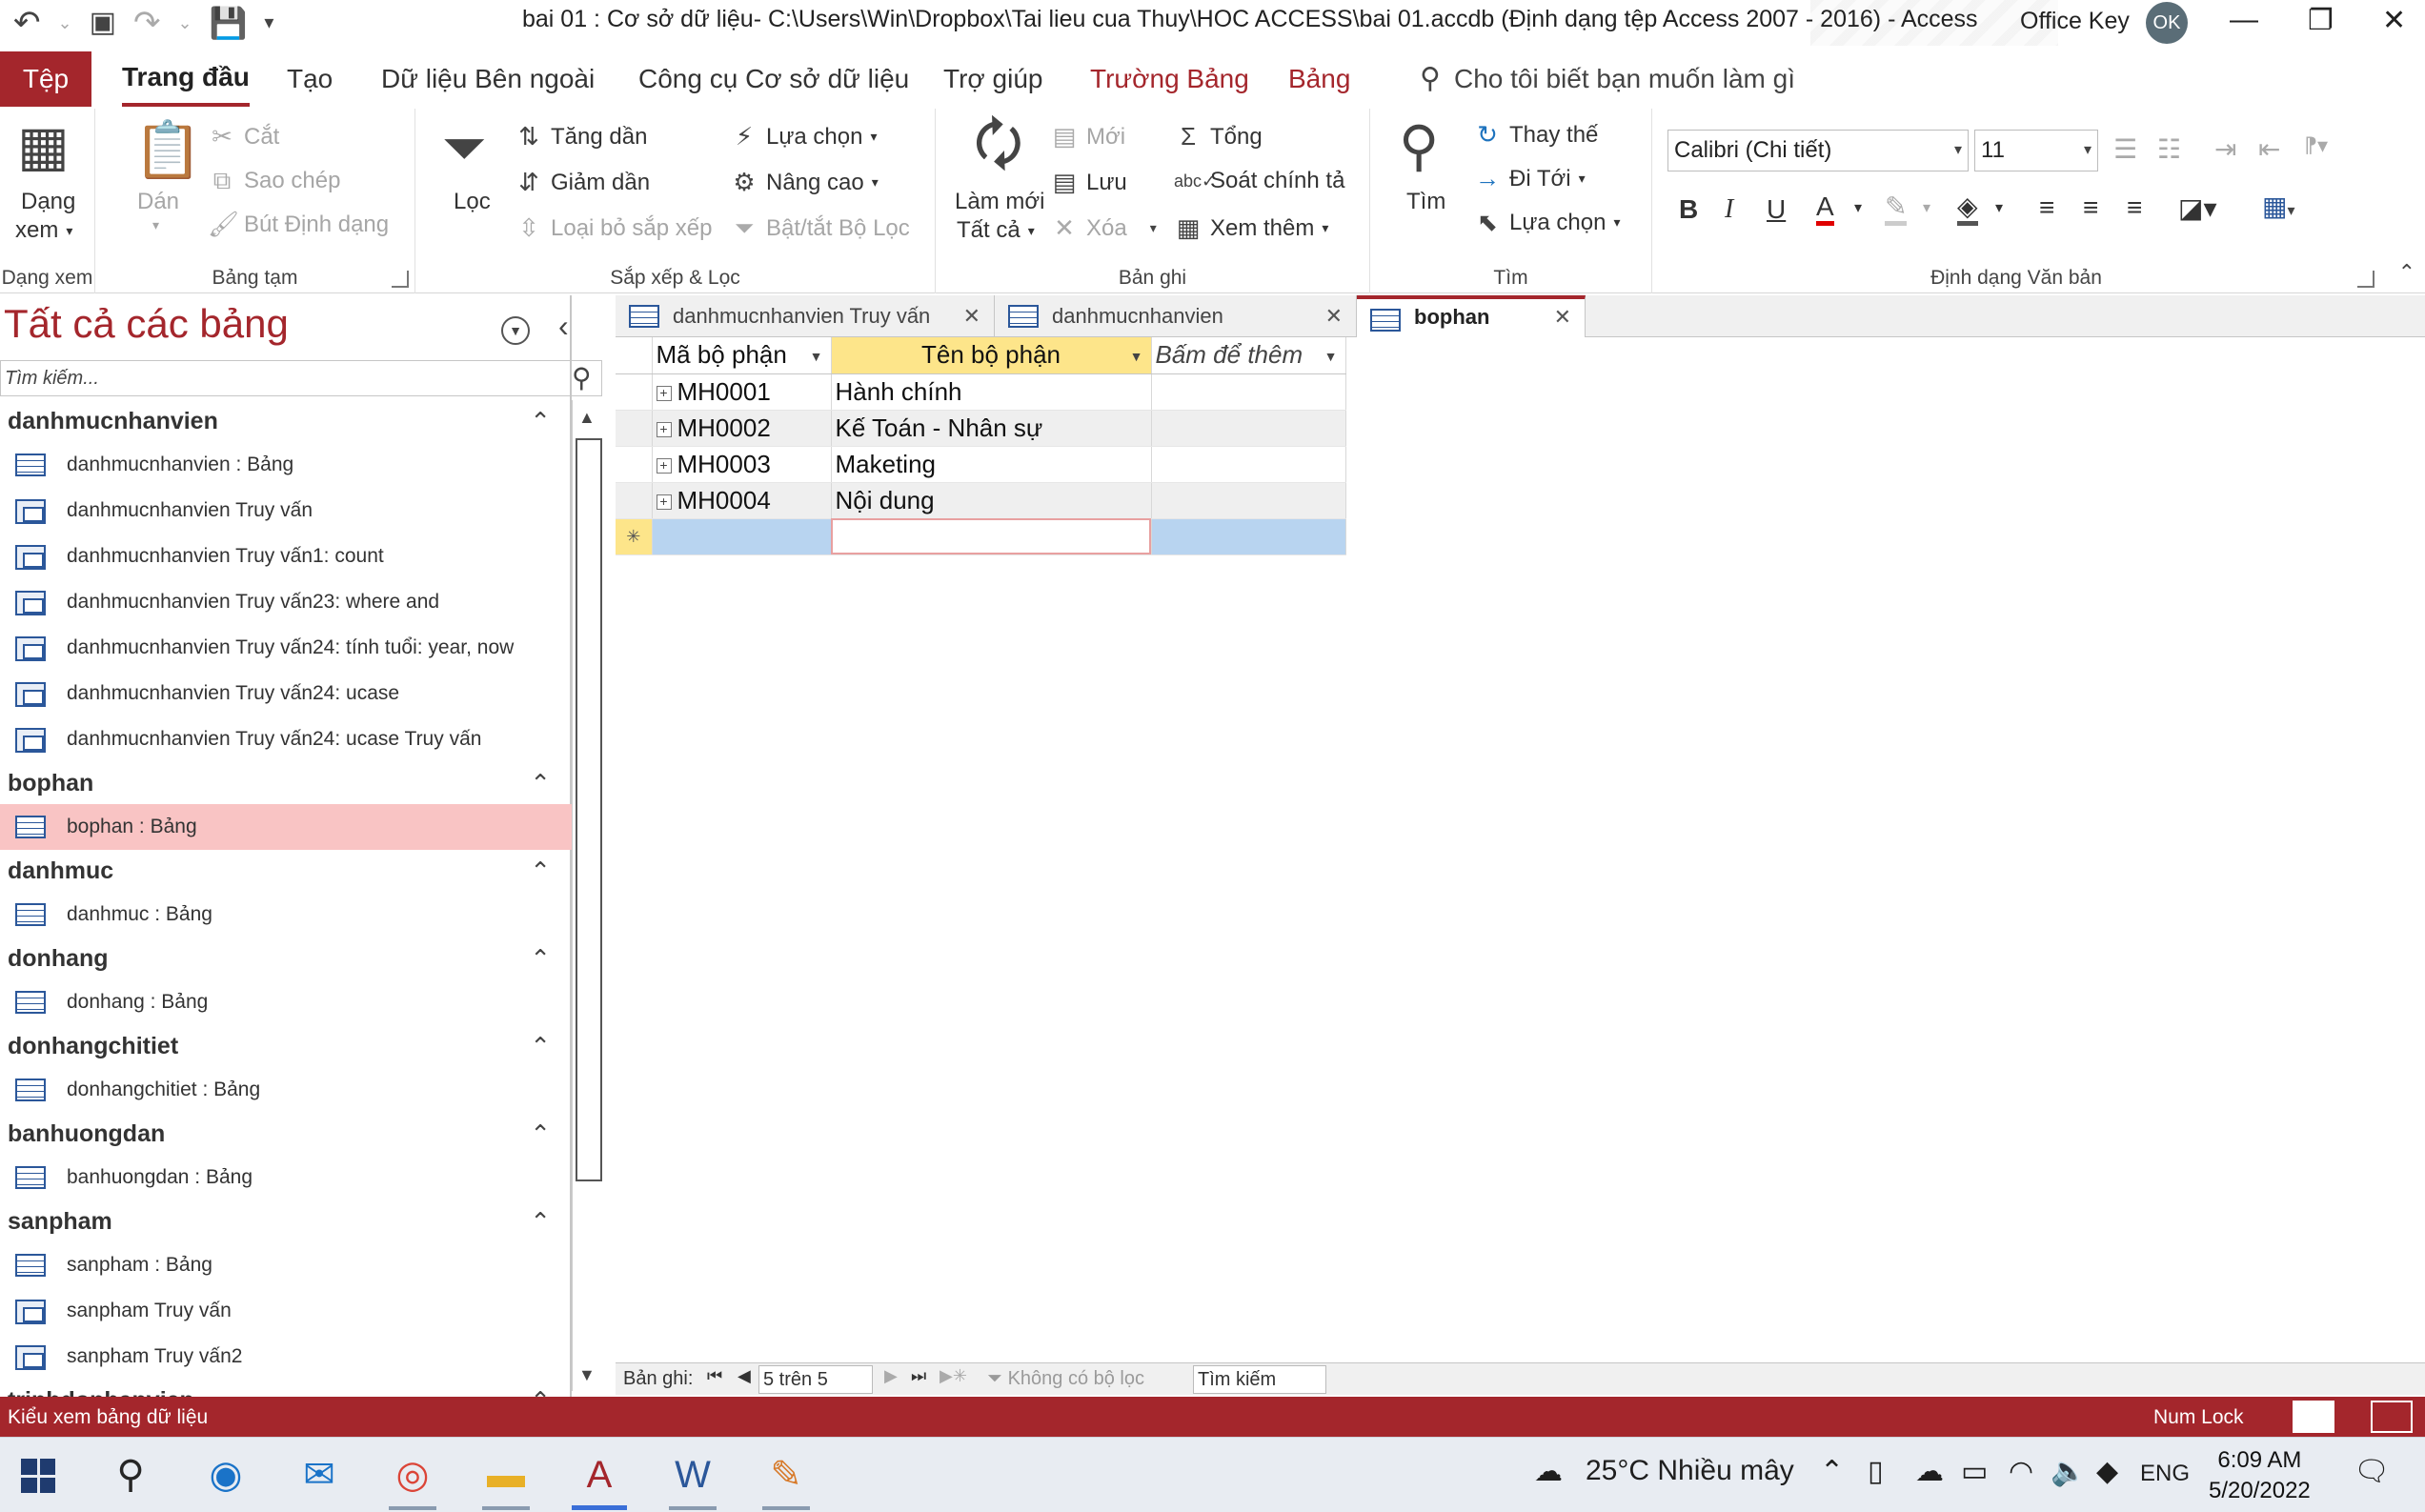 Image resolution: width=2425 pixels, height=1512 pixels. Describe the element at coordinates (991, 464) in the screenshot. I see `table-cell: Maketing` at that location.